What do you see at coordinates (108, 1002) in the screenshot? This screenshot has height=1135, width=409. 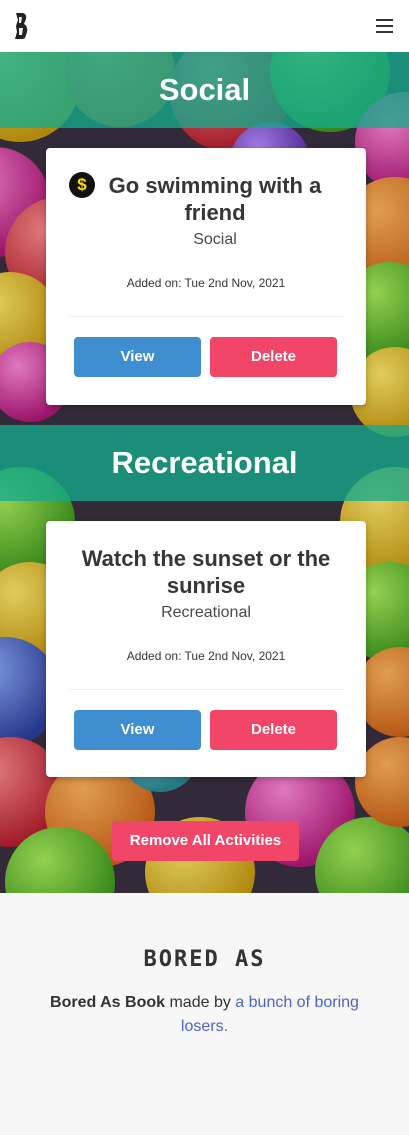 I see `footer-book-name: Bored As Book` at bounding box center [108, 1002].